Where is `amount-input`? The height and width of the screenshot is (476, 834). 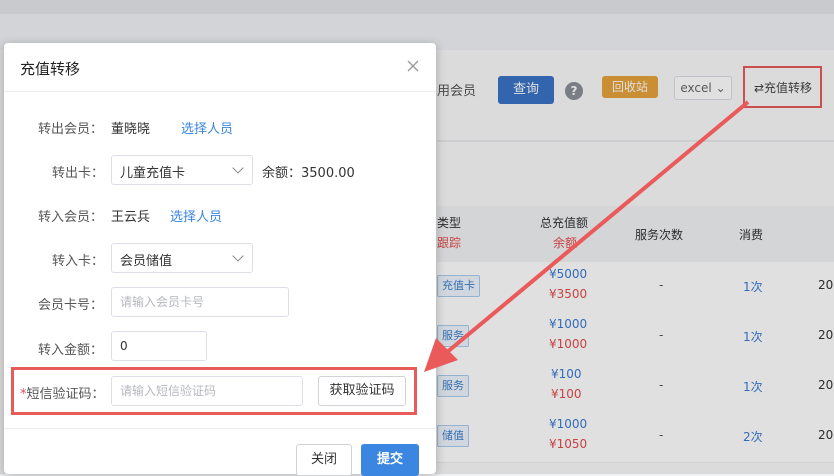 amount-input is located at coordinates (159, 346).